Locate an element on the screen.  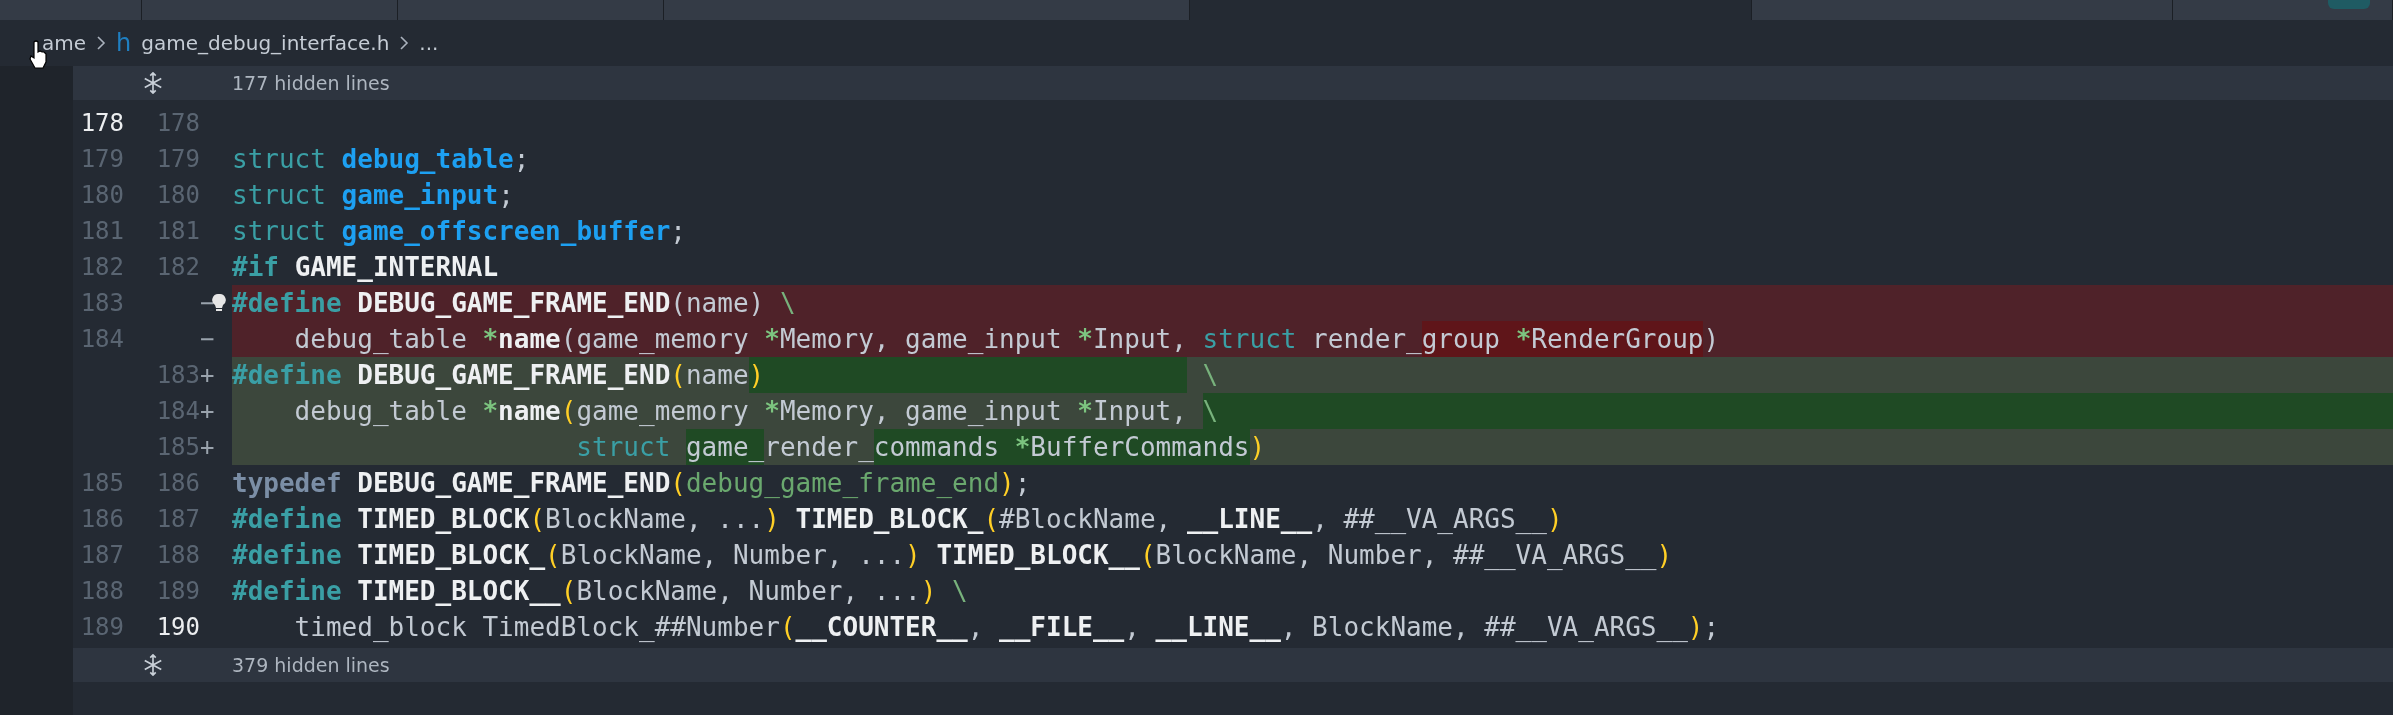
code-line: struct debug_table; is located at coordinates (381, 159).